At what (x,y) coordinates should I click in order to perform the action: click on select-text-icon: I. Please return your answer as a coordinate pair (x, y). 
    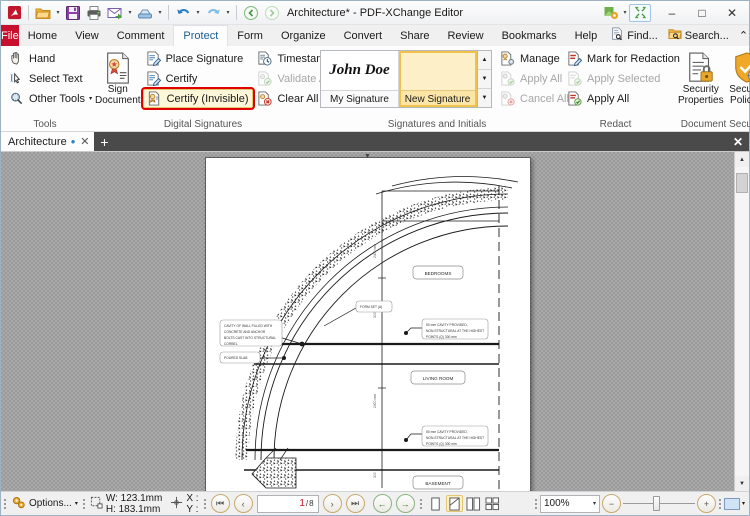
    Looking at the image, I should click on (16, 78).